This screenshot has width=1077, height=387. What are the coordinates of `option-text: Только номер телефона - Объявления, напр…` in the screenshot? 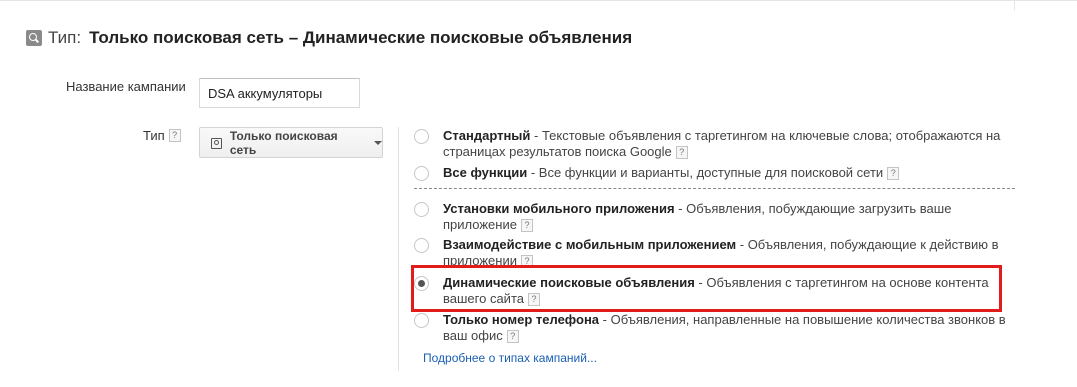 It's located at (728, 328).